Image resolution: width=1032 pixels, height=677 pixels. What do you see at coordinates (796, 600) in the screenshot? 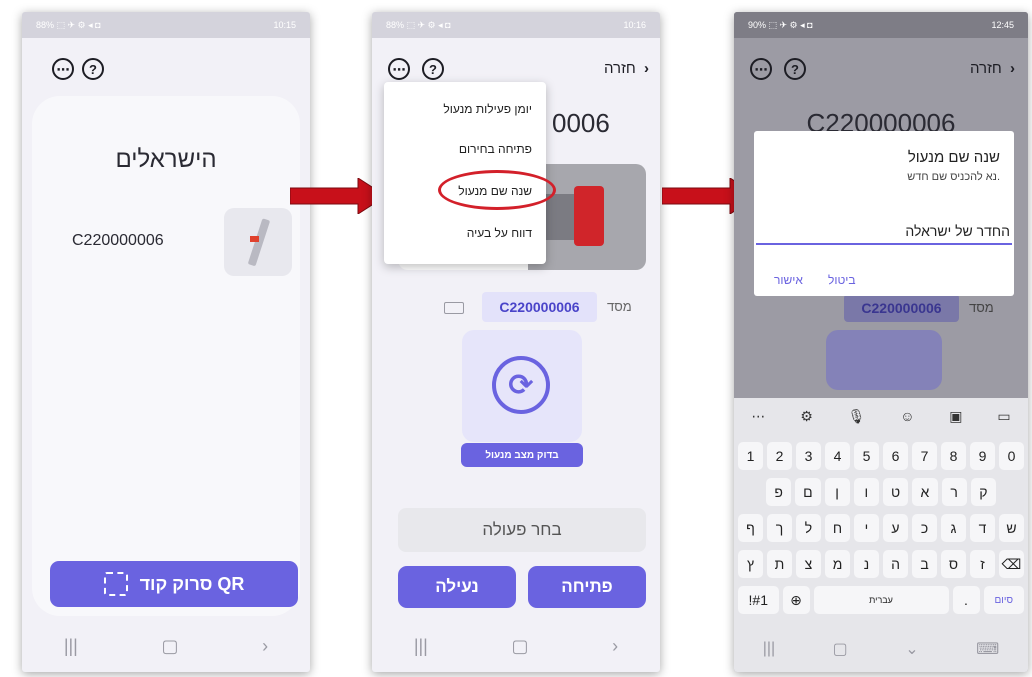
I see `globe-icon: ⊕` at bounding box center [796, 600].